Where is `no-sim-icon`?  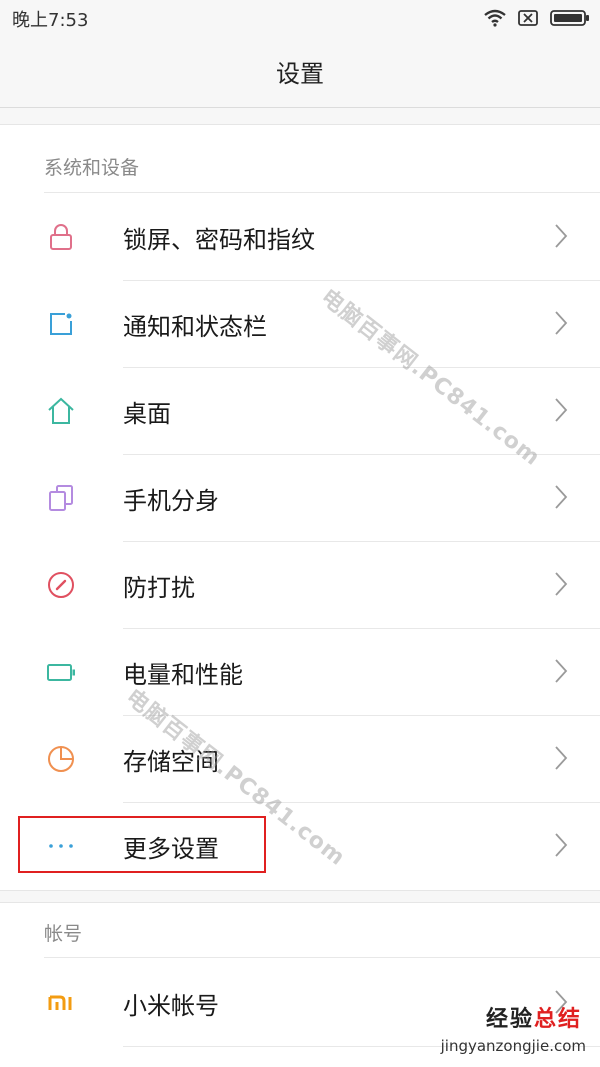 no-sim-icon is located at coordinates (528, 18).